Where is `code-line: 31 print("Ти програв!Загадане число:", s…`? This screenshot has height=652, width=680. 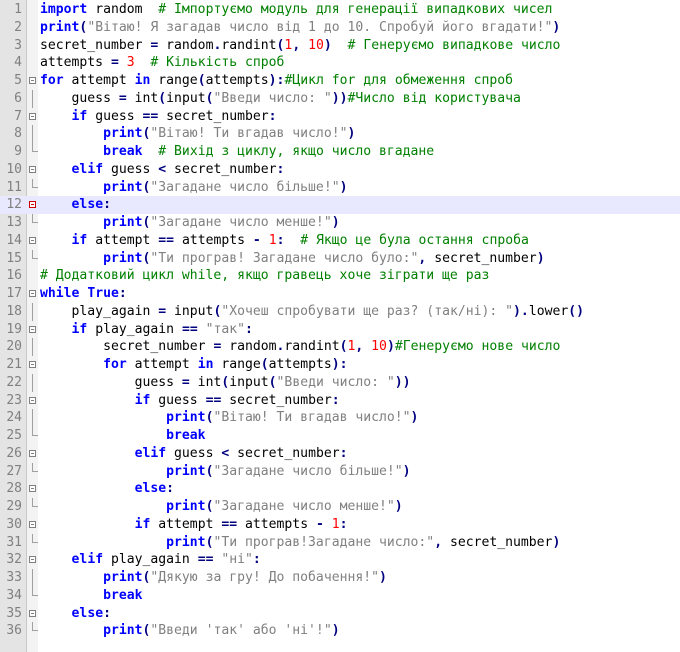
code-line: 31 print("Ти програв!Загадане число:", s… is located at coordinates (340, 542).